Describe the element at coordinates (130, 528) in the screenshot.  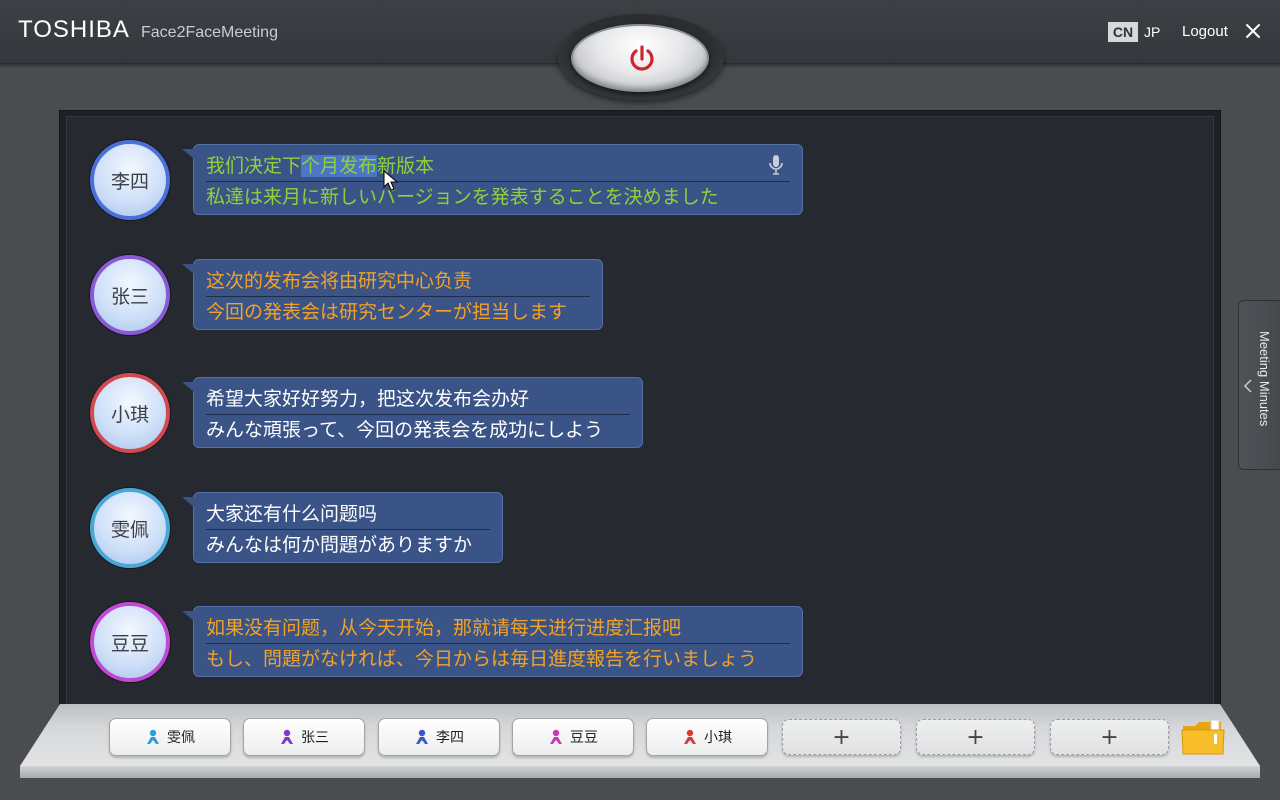
I see `avatar: 雯佩` at that location.